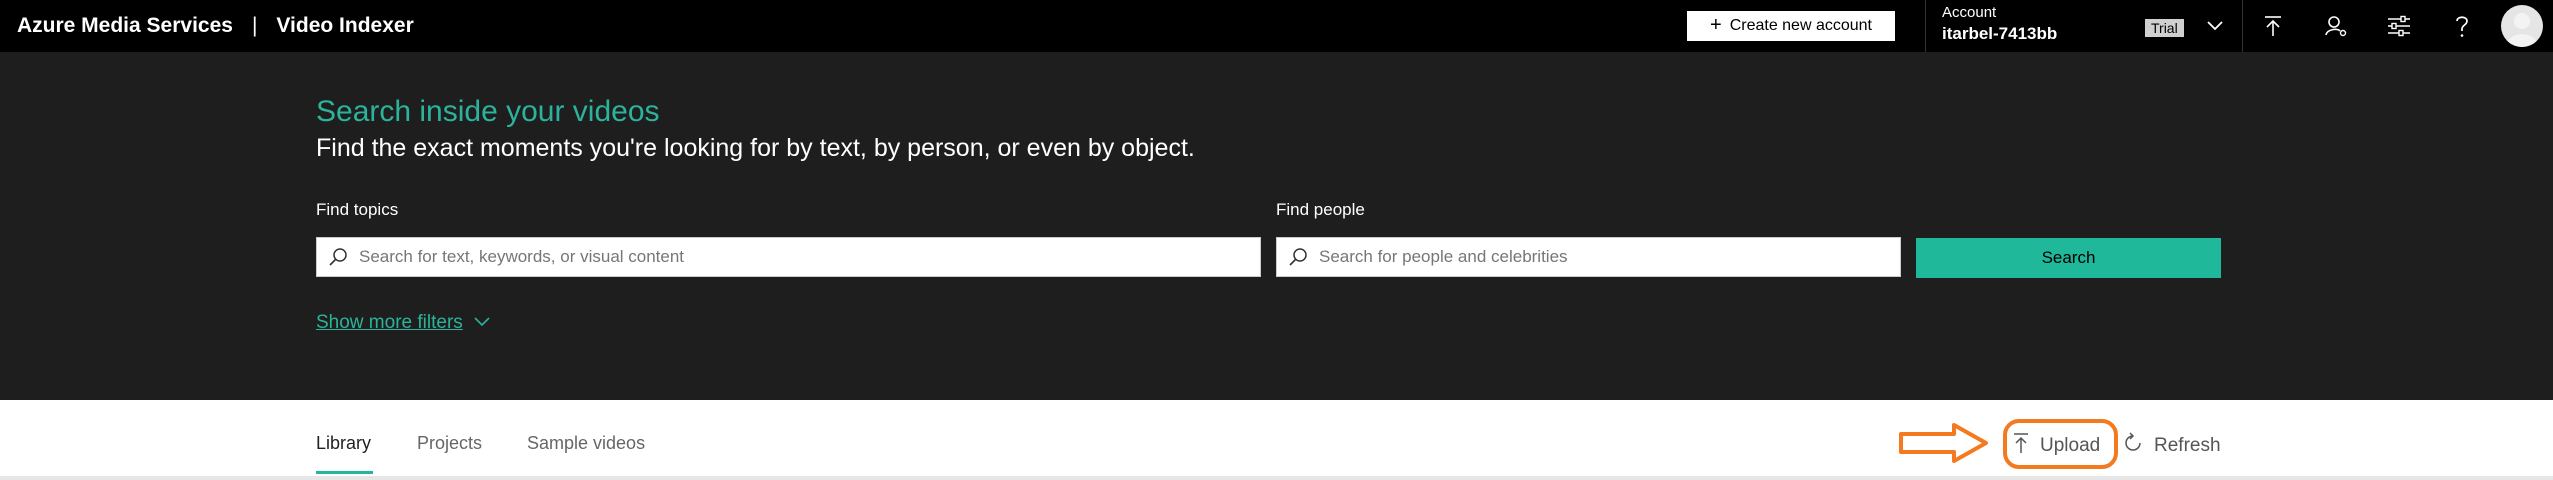  Describe the element at coordinates (345, 25) in the screenshot. I see `brand-secondary: Video Indexer` at that location.